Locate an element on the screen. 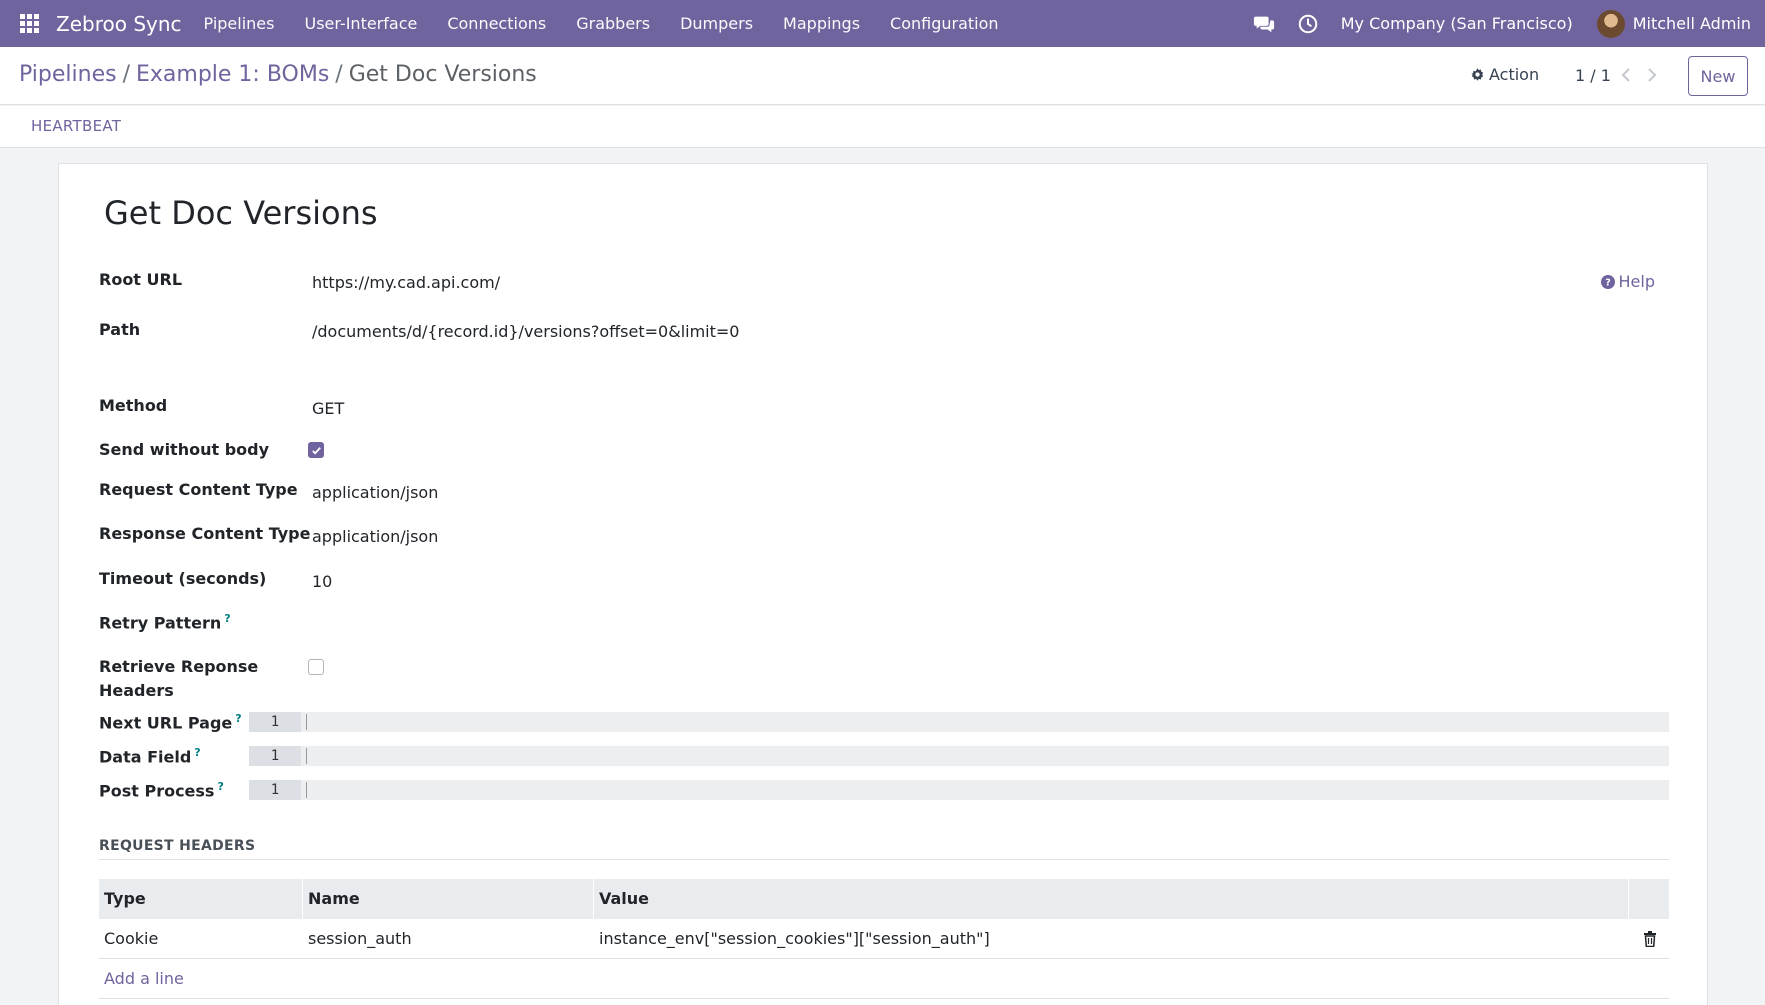 This screenshot has width=1765, height=1005. clock-icon is located at coordinates (1308, 24).